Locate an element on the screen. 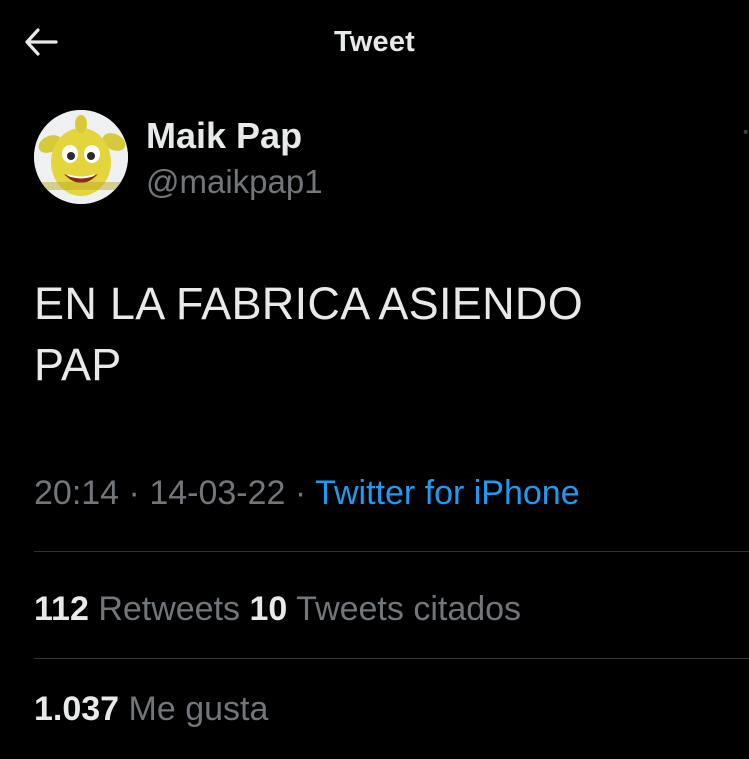 This screenshot has height=759, width=749. engagement-stats-row: 112 Retweets 10 Tweets citados is located at coordinates (277, 609).